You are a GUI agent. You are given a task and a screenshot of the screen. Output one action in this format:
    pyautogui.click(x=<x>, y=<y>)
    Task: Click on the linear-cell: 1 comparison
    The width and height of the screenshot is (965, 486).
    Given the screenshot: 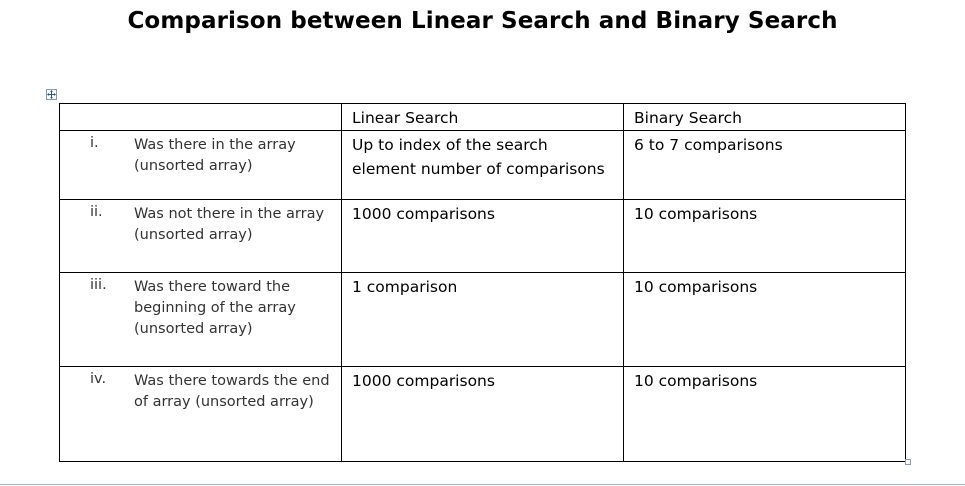 What is the action you would take?
    pyautogui.click(x=482, y=319)
    